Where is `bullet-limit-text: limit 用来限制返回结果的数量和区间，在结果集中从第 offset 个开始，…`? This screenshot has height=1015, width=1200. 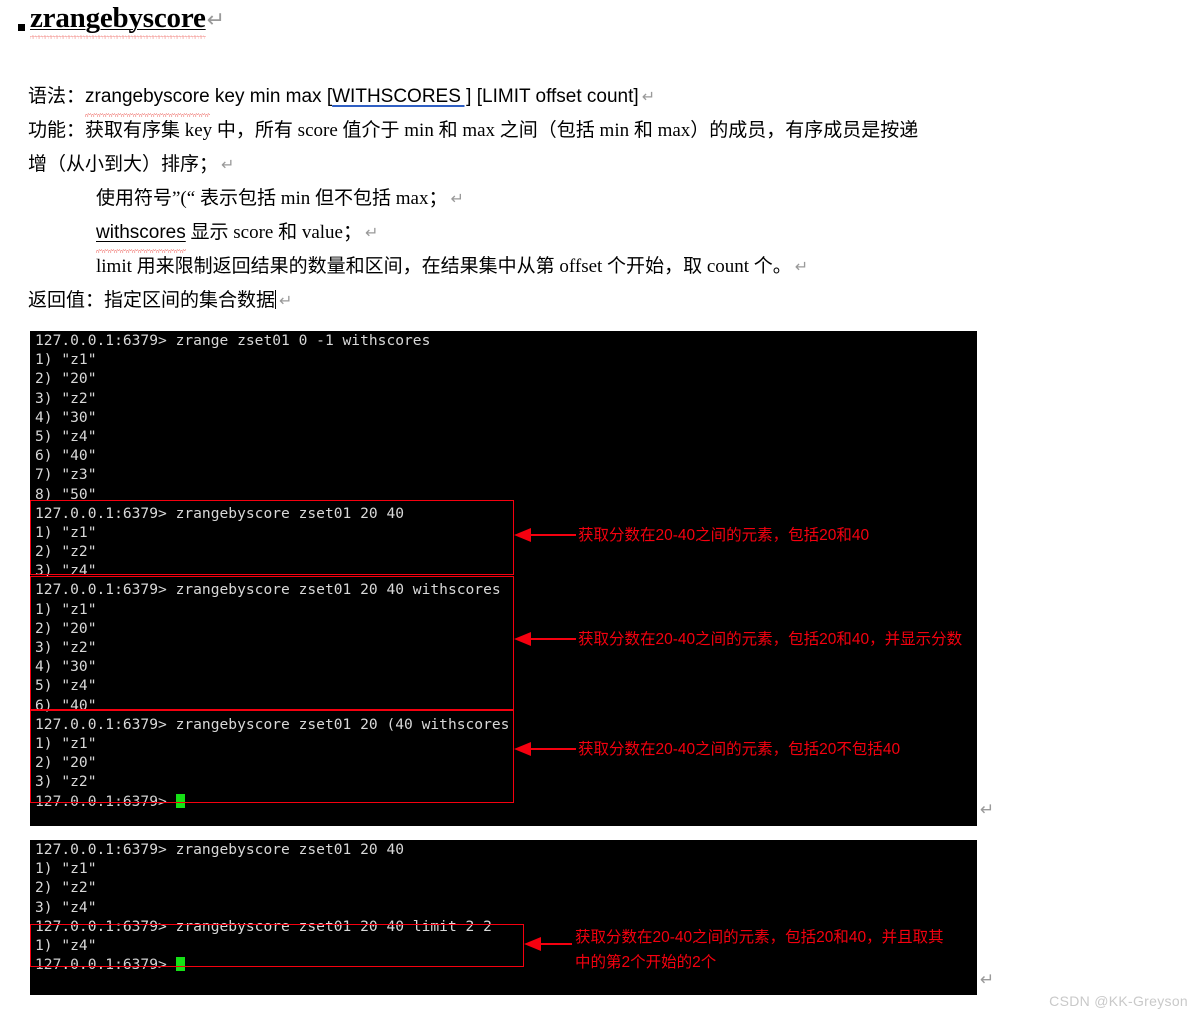
bullet-limit-text: limit 用来限制返回结果的数量和区间，在结果集中从第 offset 个开始，… is located at coordinates (444, 266).